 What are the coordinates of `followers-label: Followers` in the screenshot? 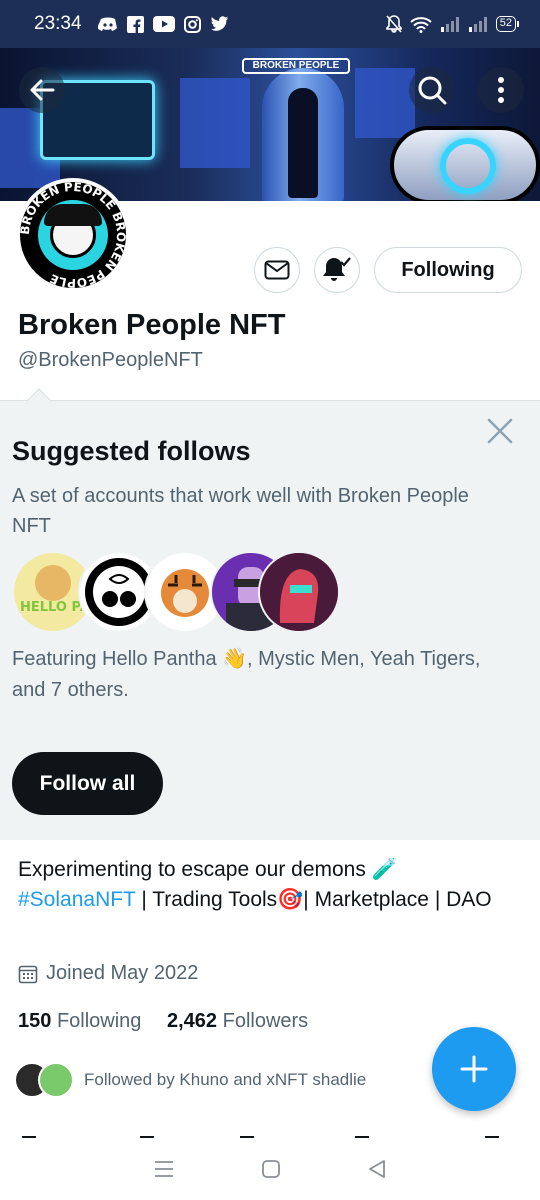 It's located at (265, 1021).